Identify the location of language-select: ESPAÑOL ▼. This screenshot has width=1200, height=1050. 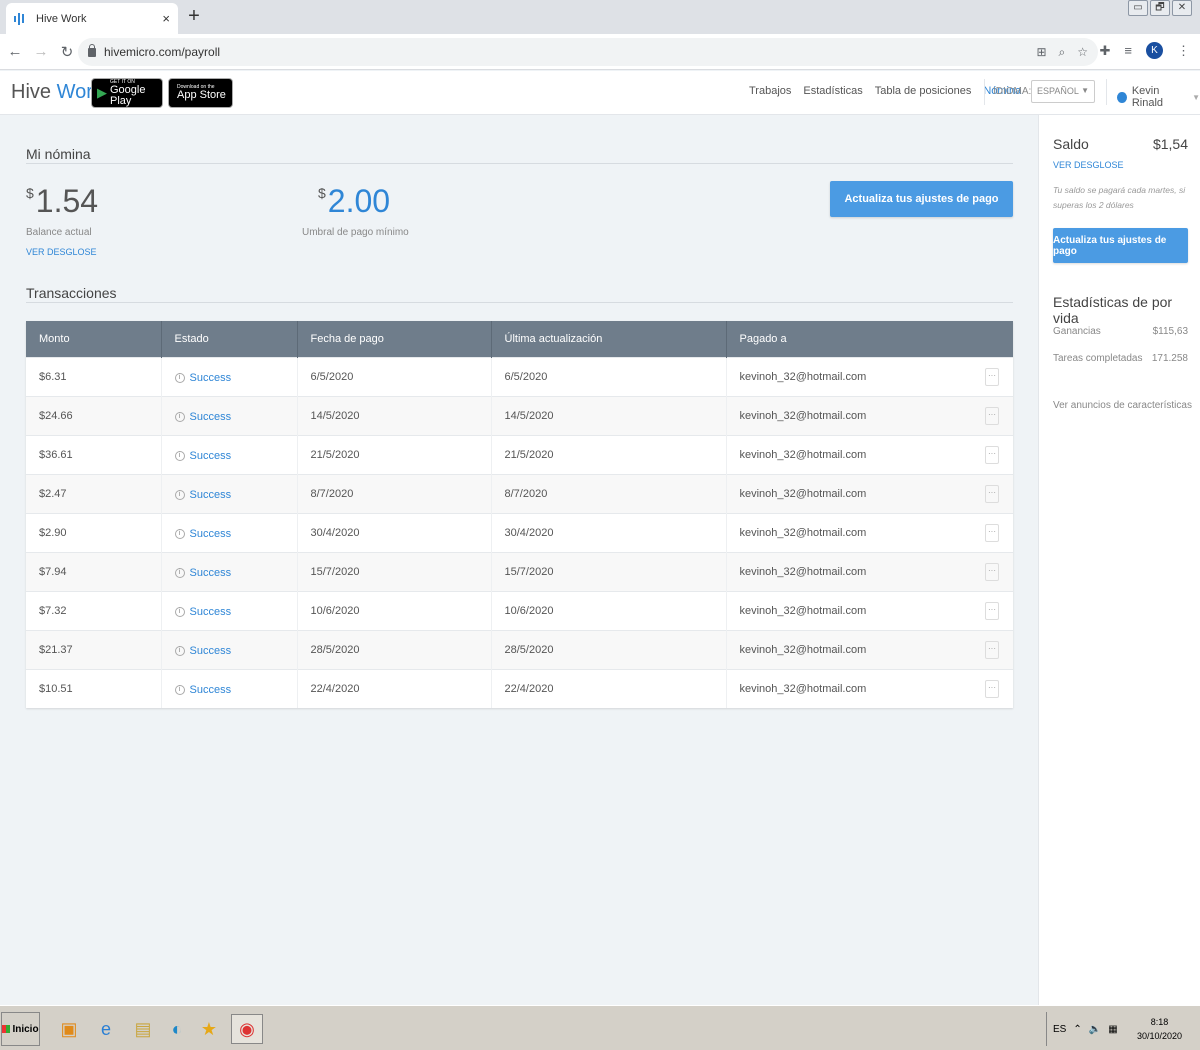
(1063, 91).